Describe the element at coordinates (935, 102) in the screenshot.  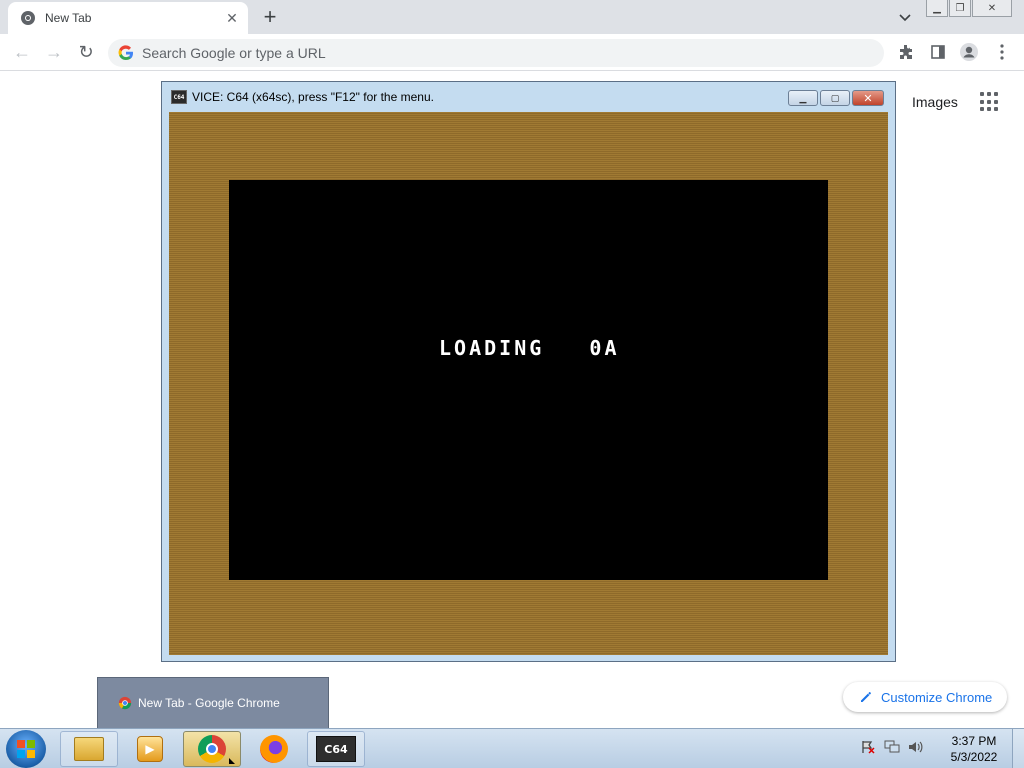
I see `images-link: Images` at that location.